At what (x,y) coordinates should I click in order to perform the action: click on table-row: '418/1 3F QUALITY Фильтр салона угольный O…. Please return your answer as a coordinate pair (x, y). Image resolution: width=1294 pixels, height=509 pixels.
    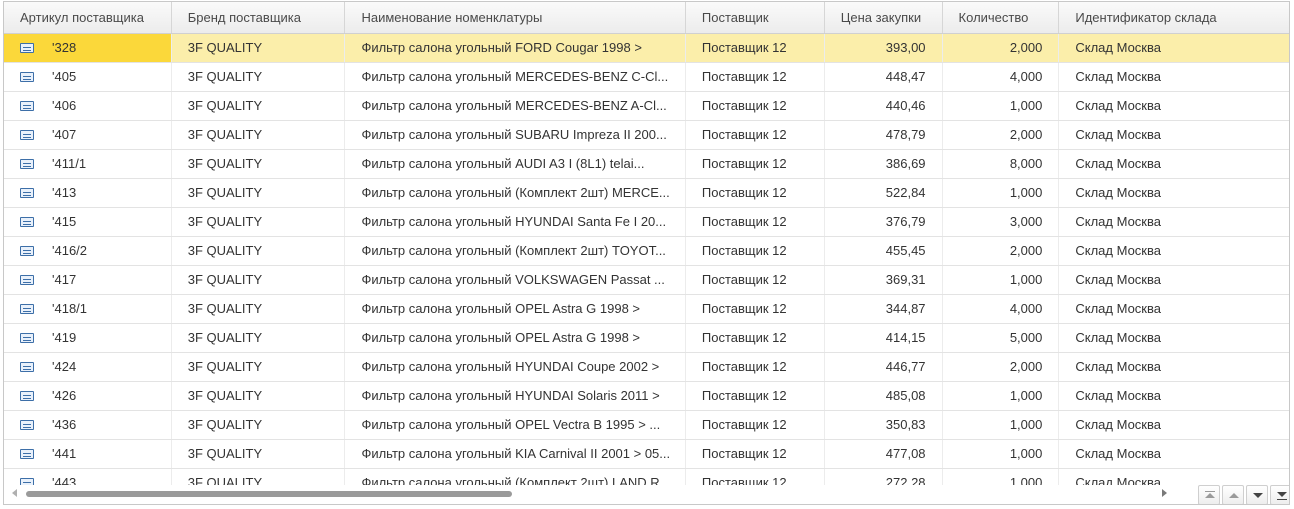
    Looking at the image, I should click on (646, 309).